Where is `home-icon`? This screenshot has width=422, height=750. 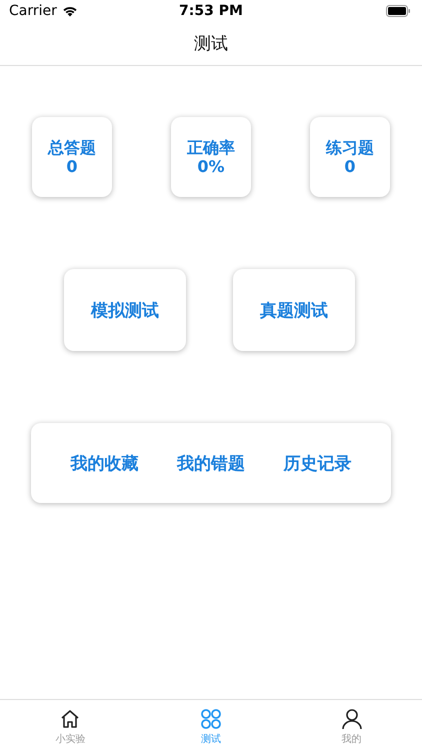
home-icon is located at coordinates (70, 719).